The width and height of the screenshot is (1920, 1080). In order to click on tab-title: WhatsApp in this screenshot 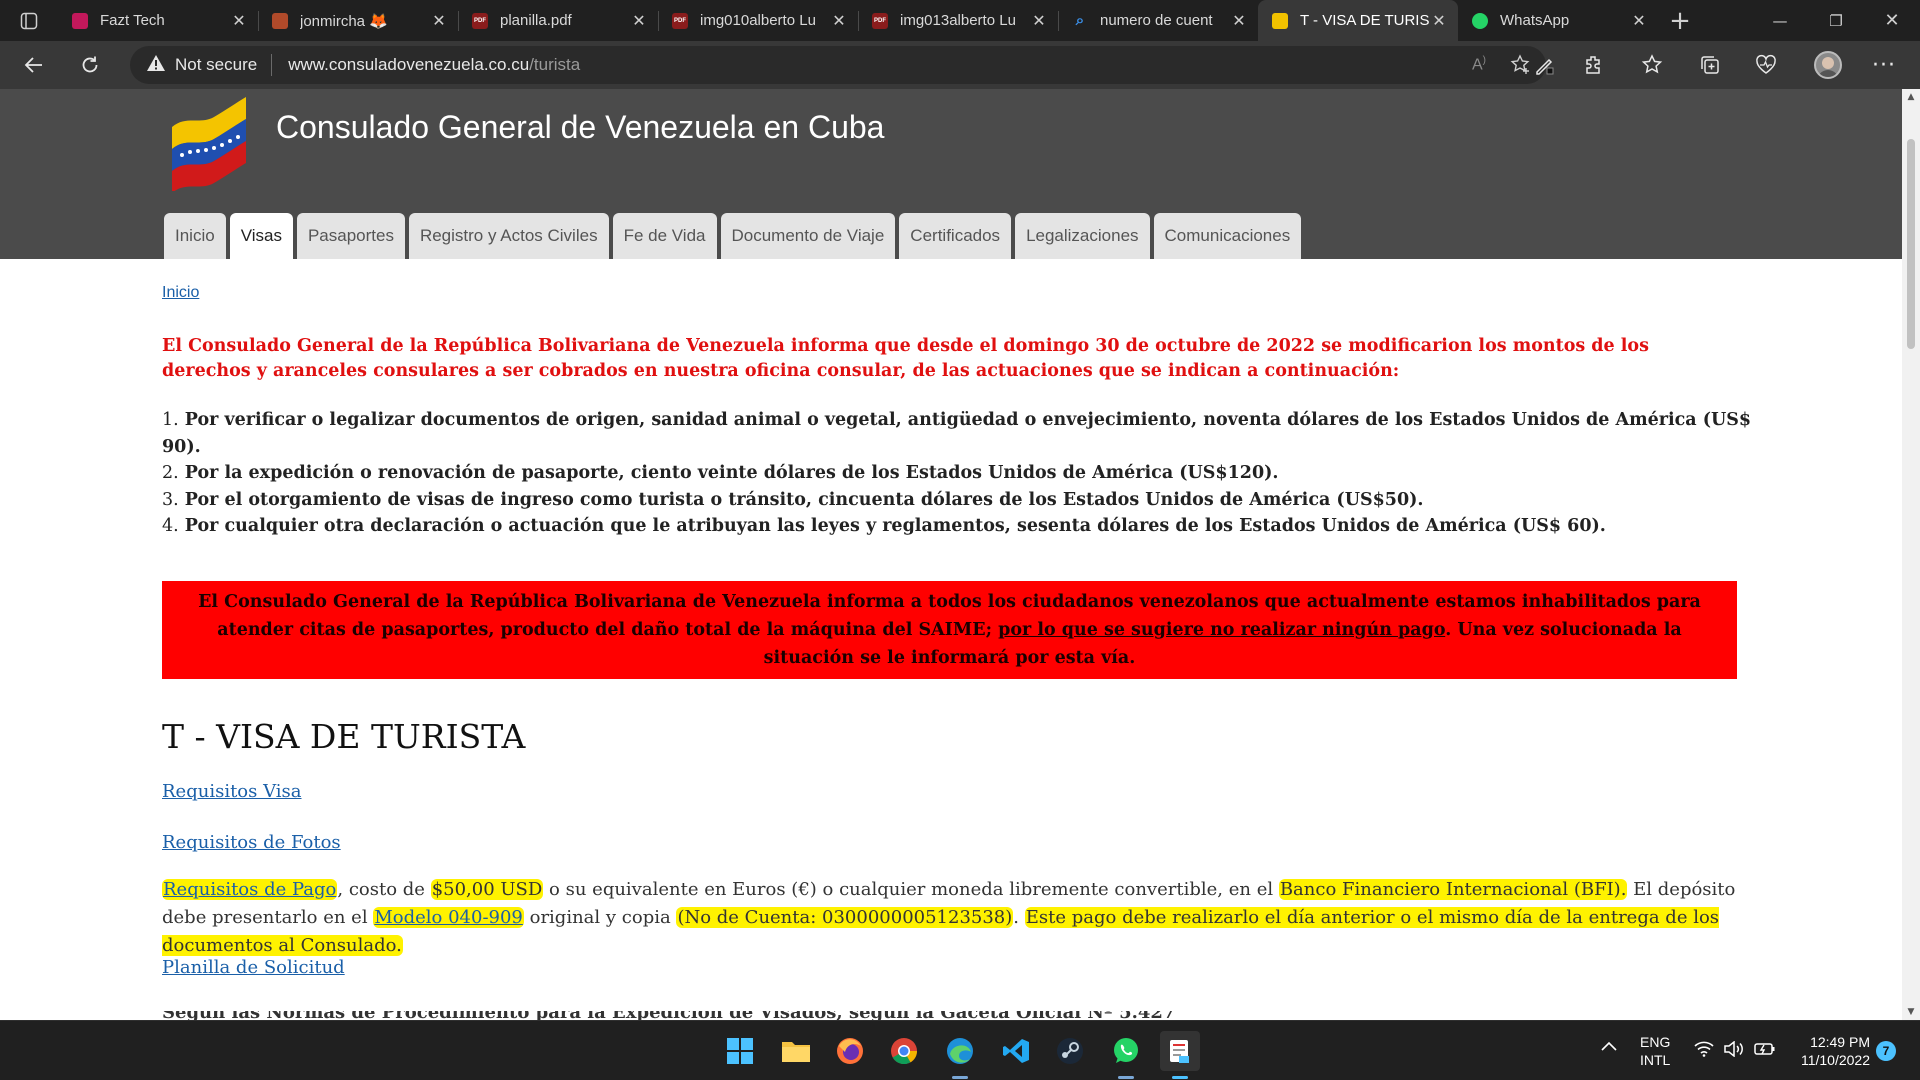, I will do `click(1535, 20)`.